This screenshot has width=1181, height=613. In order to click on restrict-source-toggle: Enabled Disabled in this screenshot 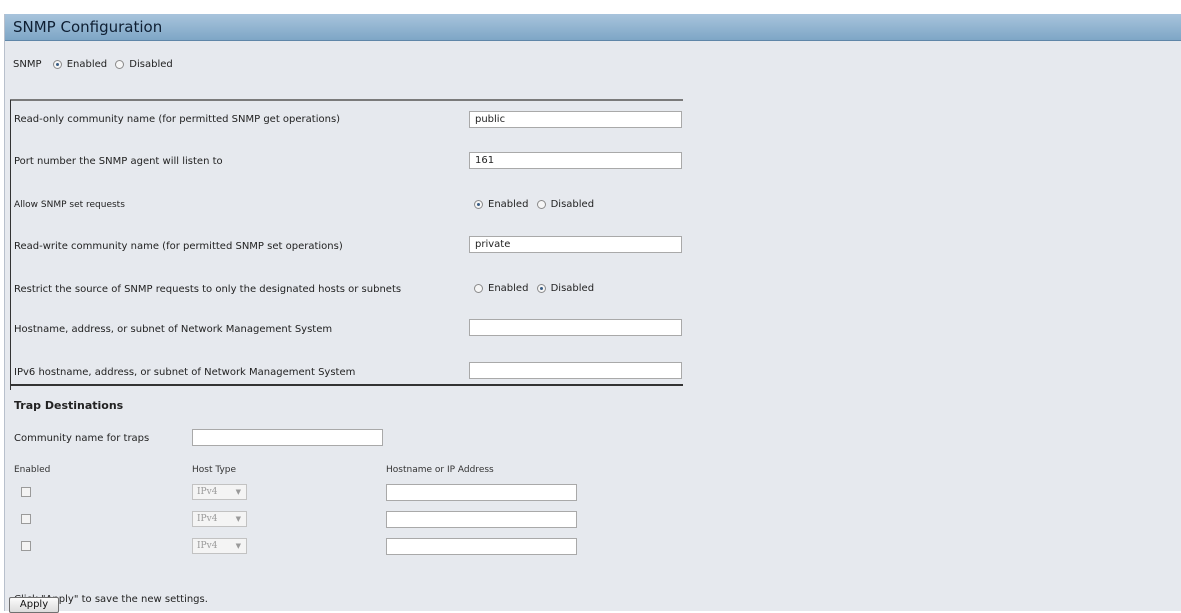, I will do `click(536, 289)`.